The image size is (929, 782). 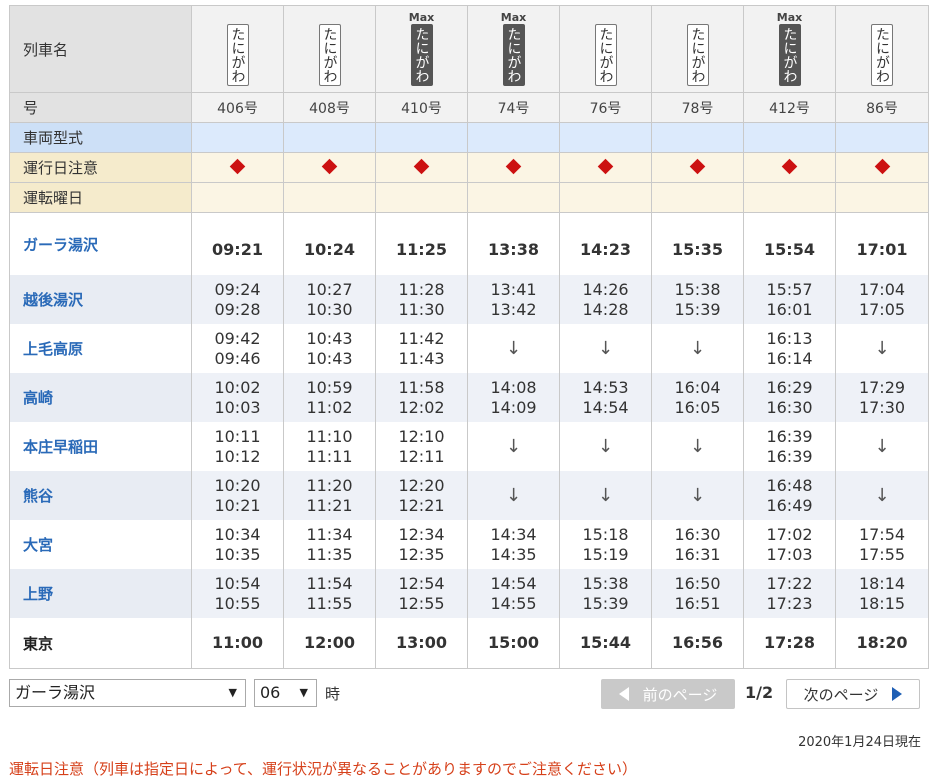 I want to click on time-cell: 13:00, so click(x=421, y=643).